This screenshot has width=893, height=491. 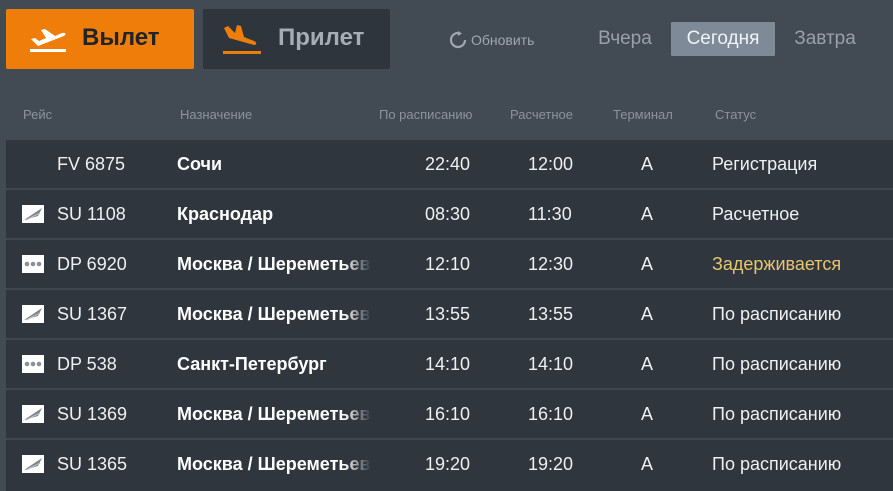 I want to click on column-header-flight: Рейс, so click(x=38, y=114).